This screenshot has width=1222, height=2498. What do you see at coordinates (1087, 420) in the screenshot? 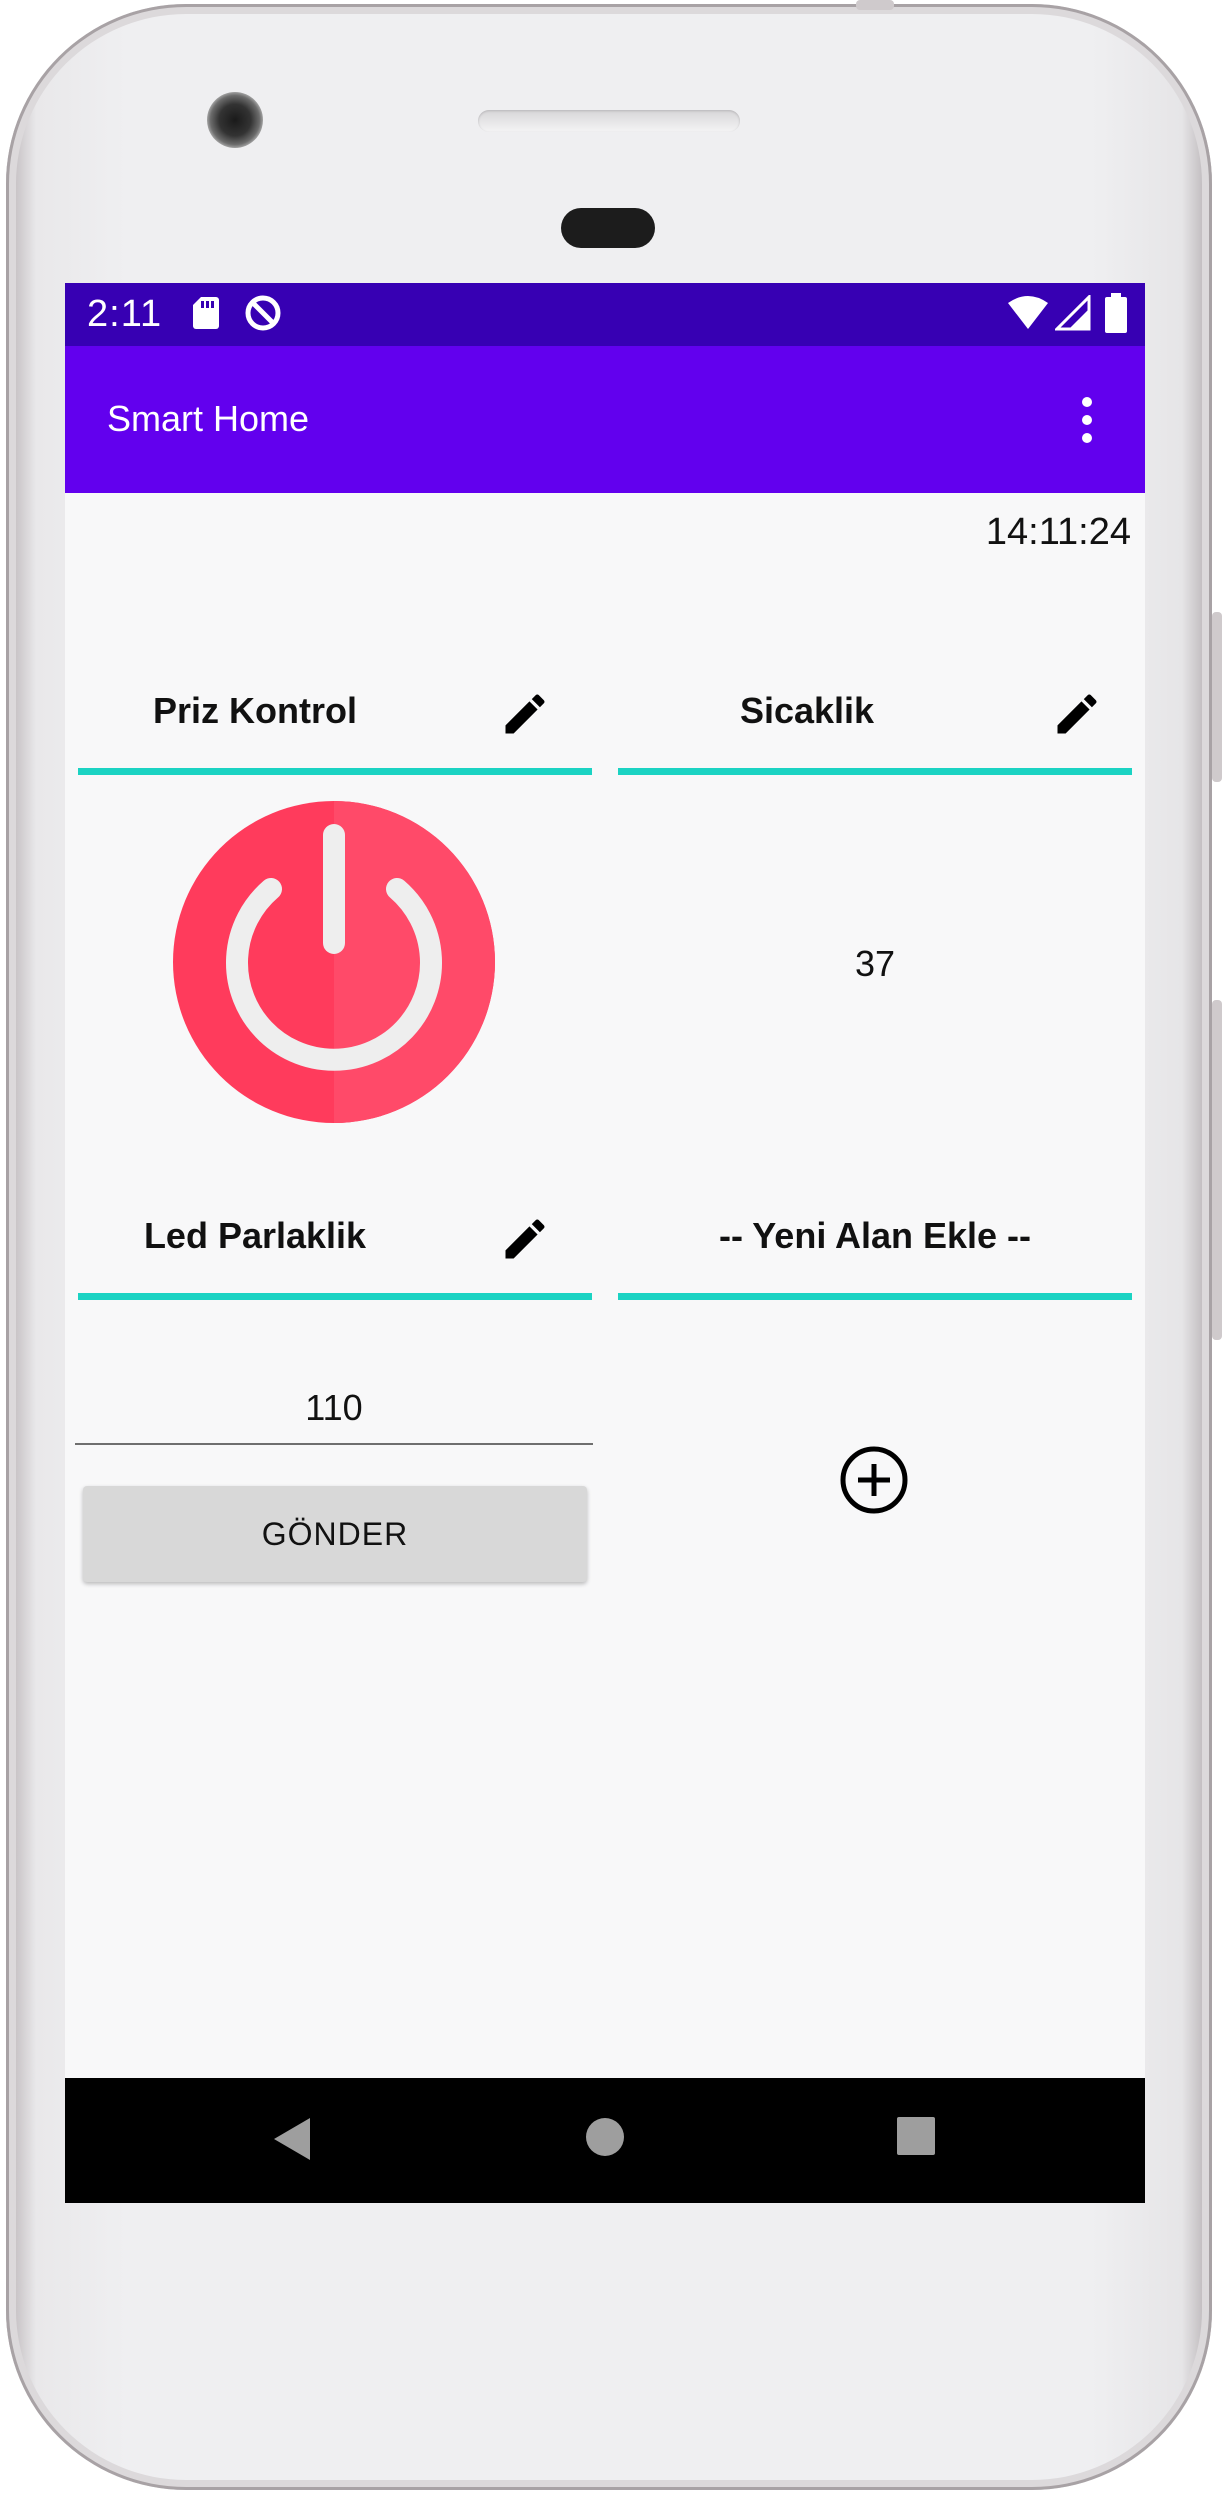
I see `overflow-menu-icon` at bounding box center [1087, 420].